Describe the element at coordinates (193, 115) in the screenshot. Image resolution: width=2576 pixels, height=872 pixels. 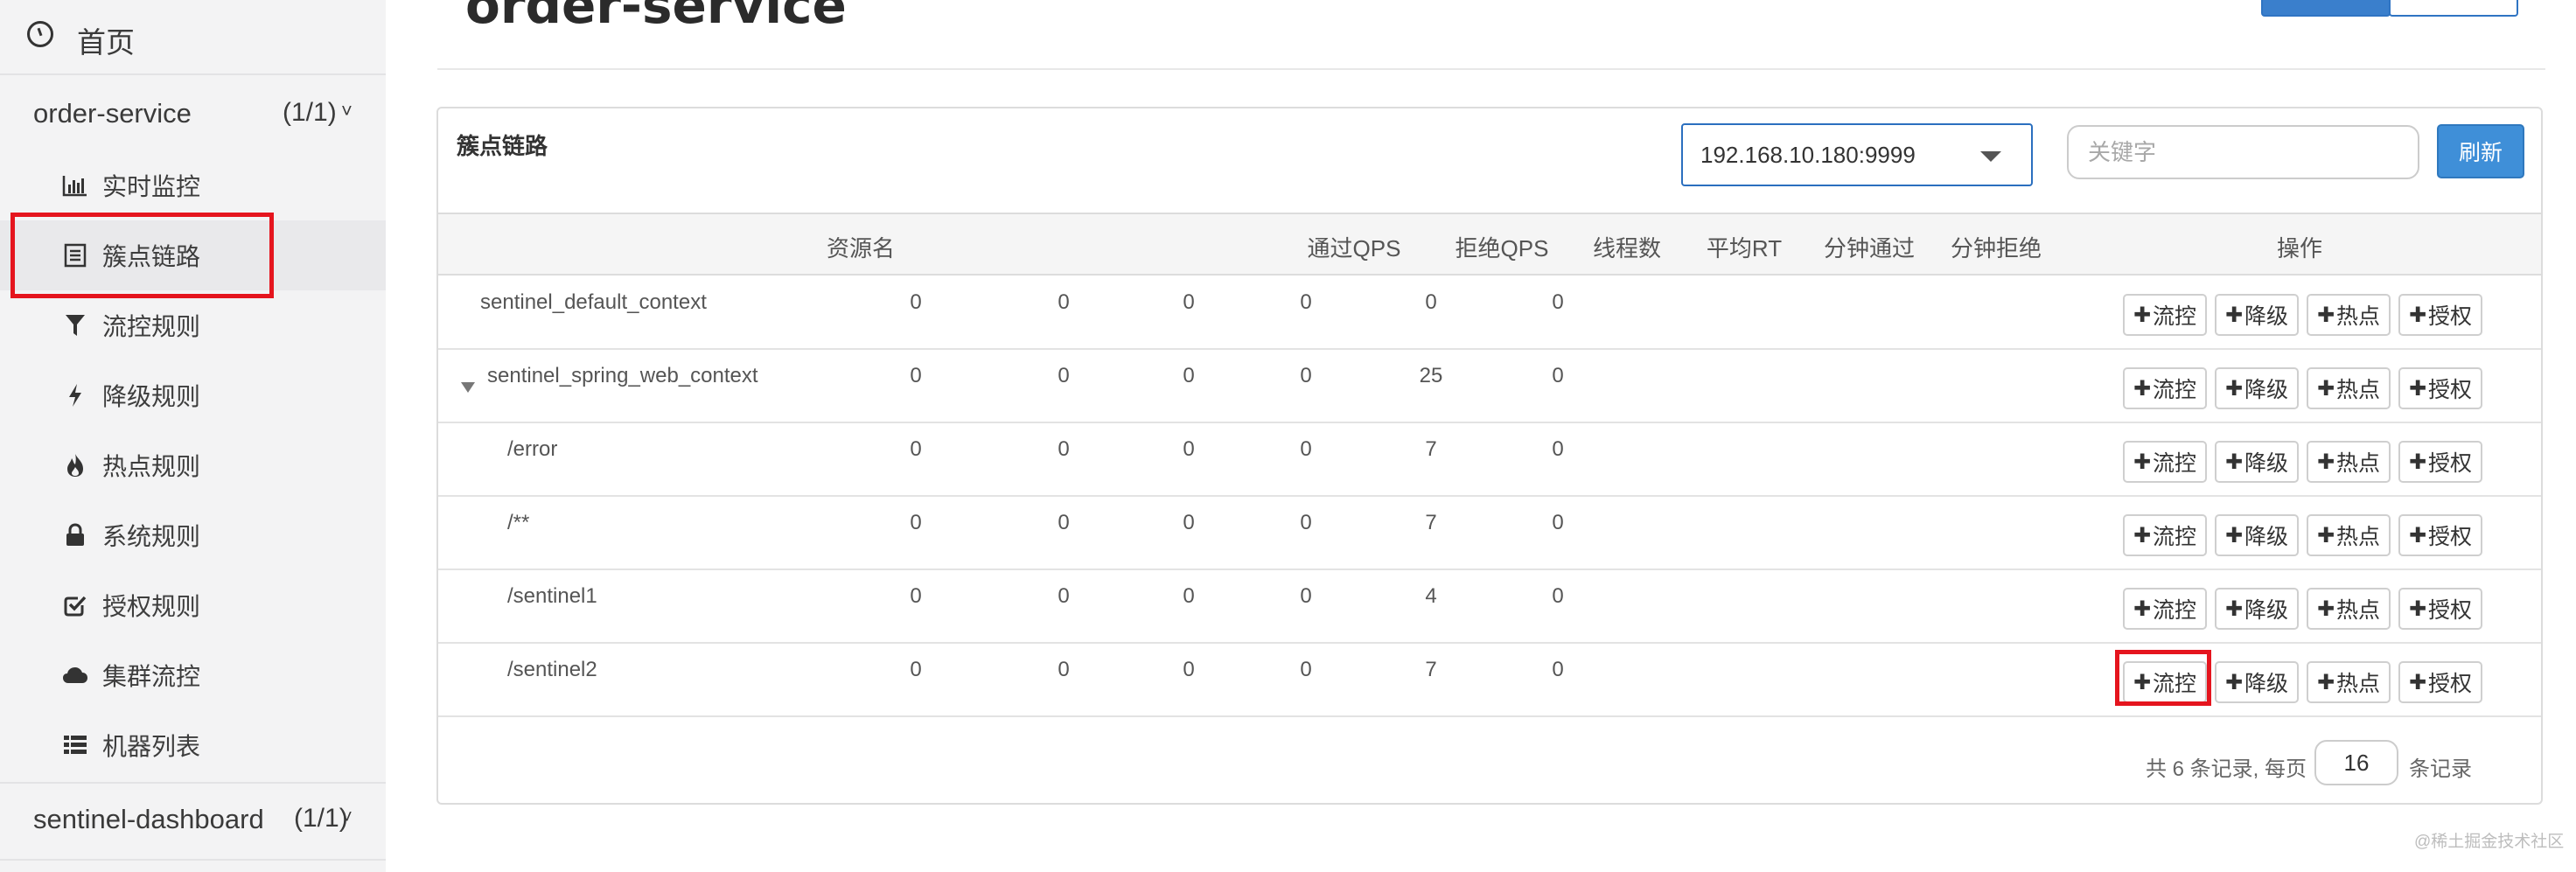
I see `sidebar-app-order-service: order-service (1/1) ˅` at that location.